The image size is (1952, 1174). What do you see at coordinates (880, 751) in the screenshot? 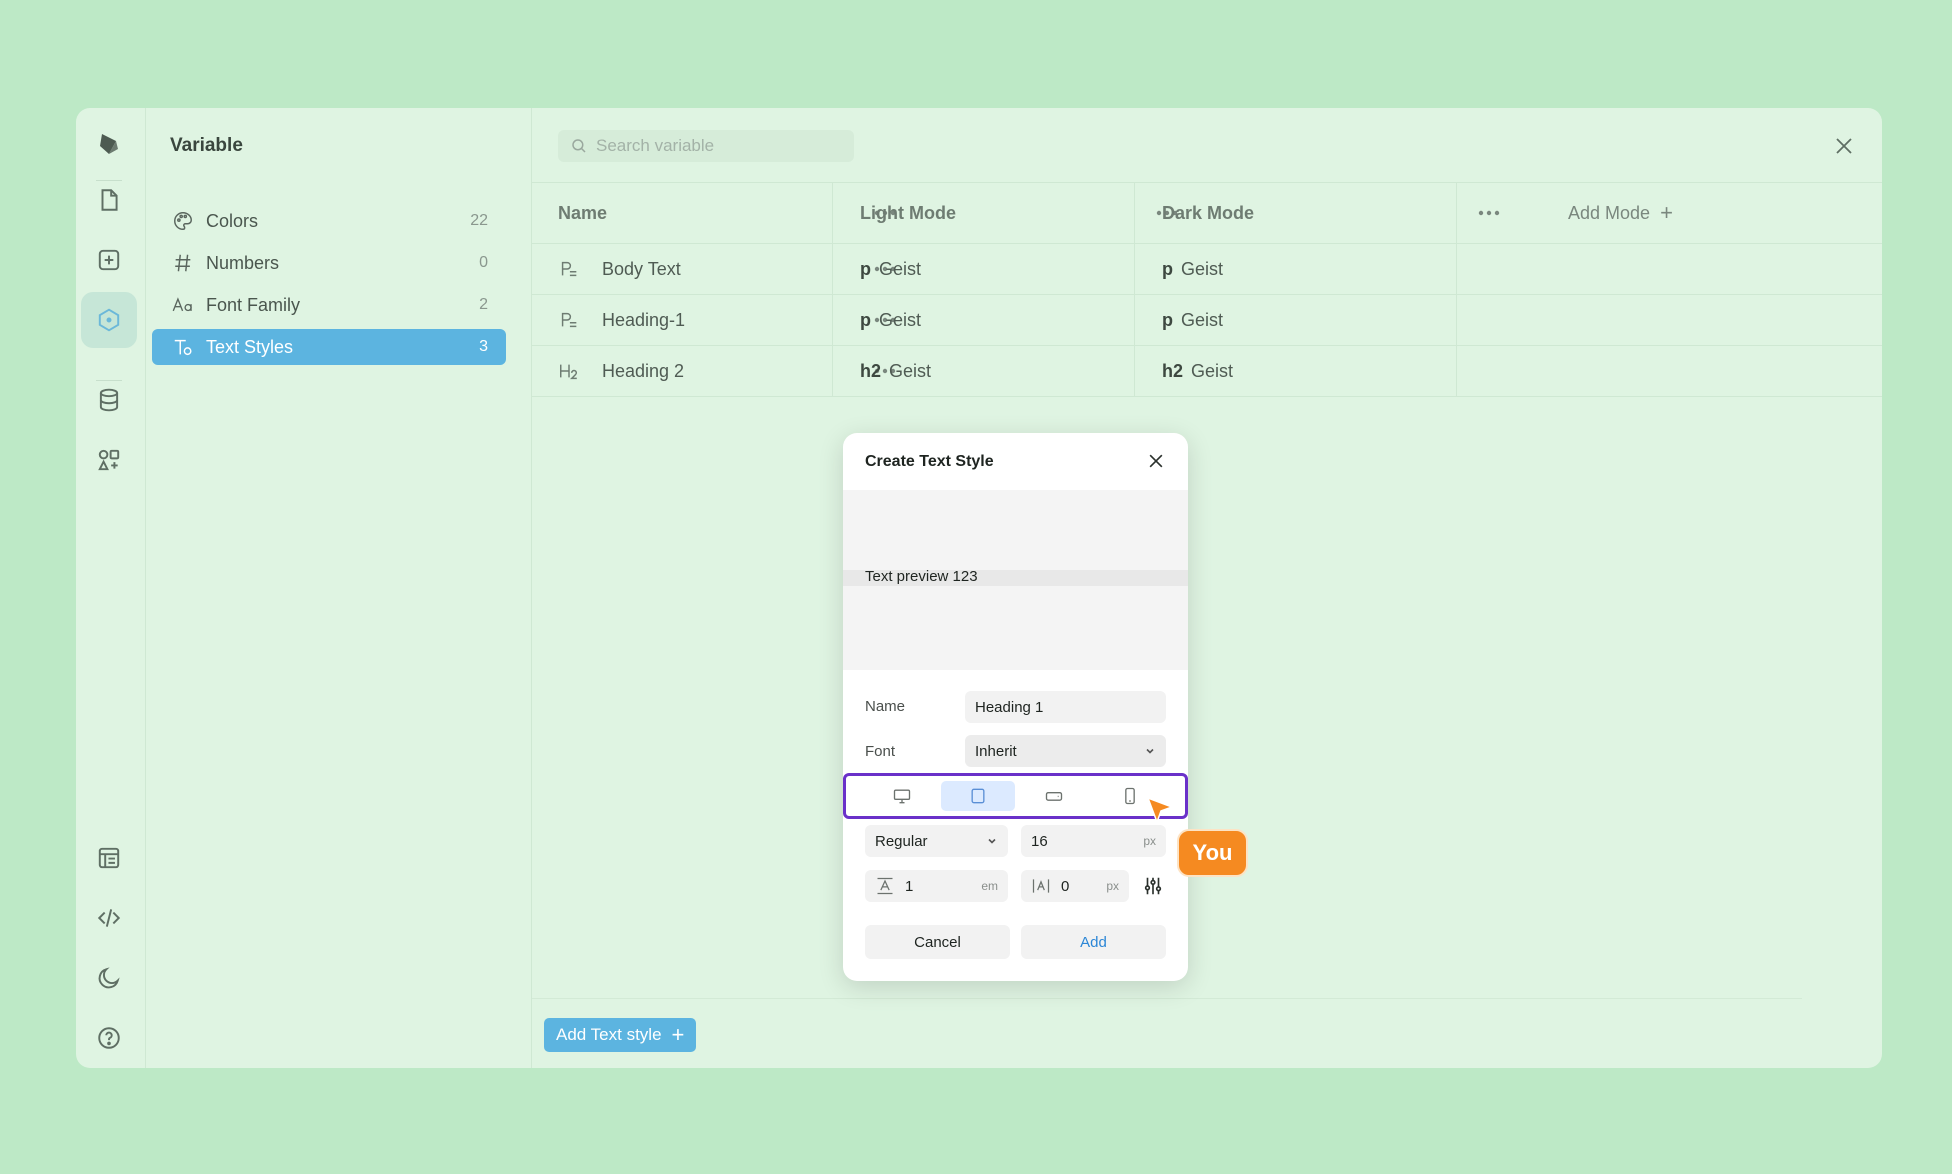
I see `font-label: Font` at bounding box center [880, 751].